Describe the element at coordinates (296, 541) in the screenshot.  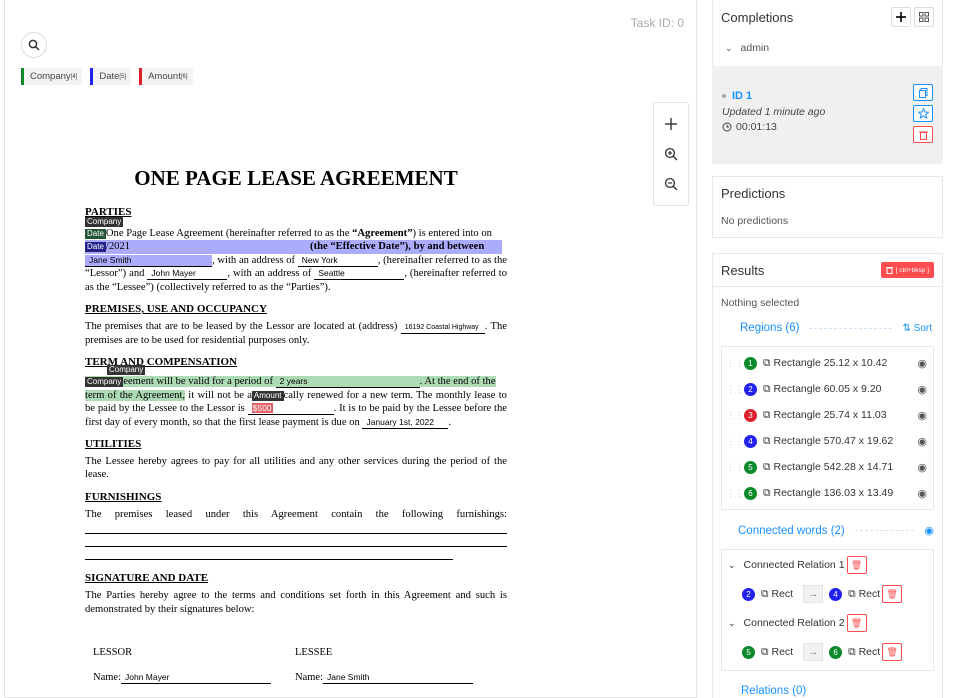
I see `blank-line` at that location.